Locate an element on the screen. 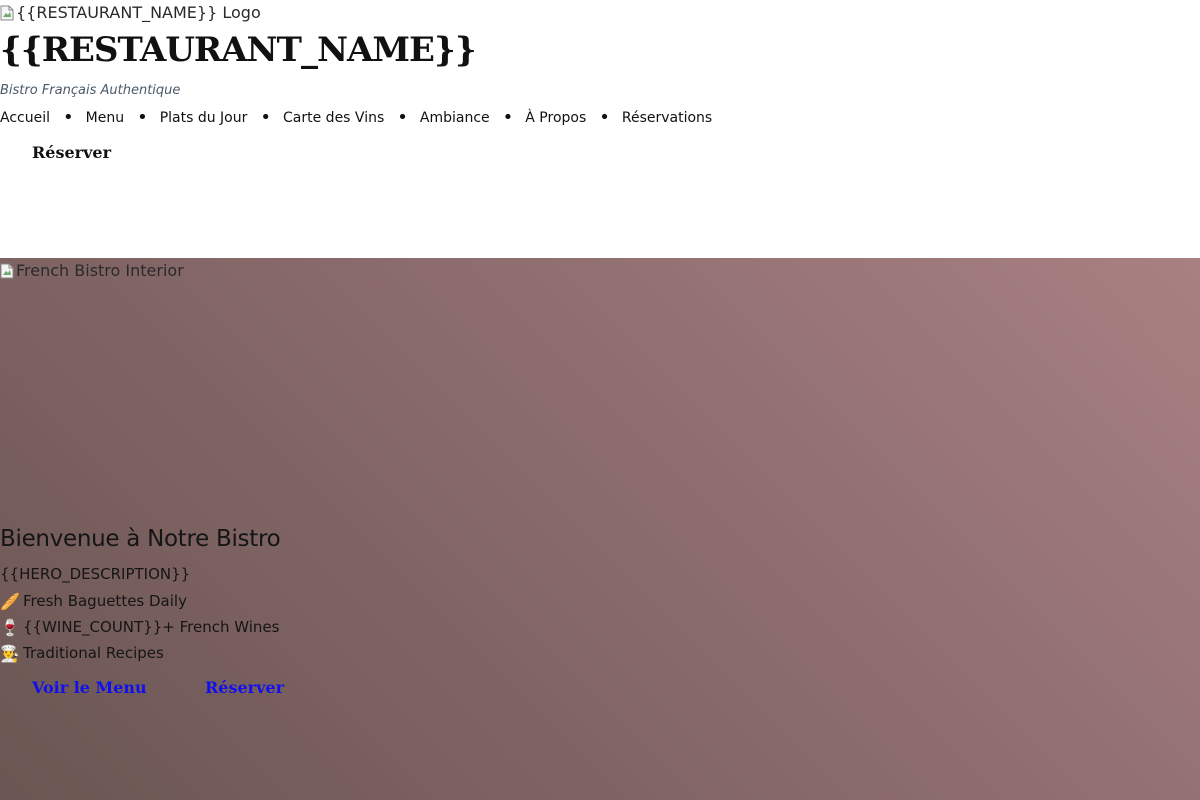 The image size is (1200, 800). nav-link-ambiance: Ambiance is located at coordinates (455, 118).